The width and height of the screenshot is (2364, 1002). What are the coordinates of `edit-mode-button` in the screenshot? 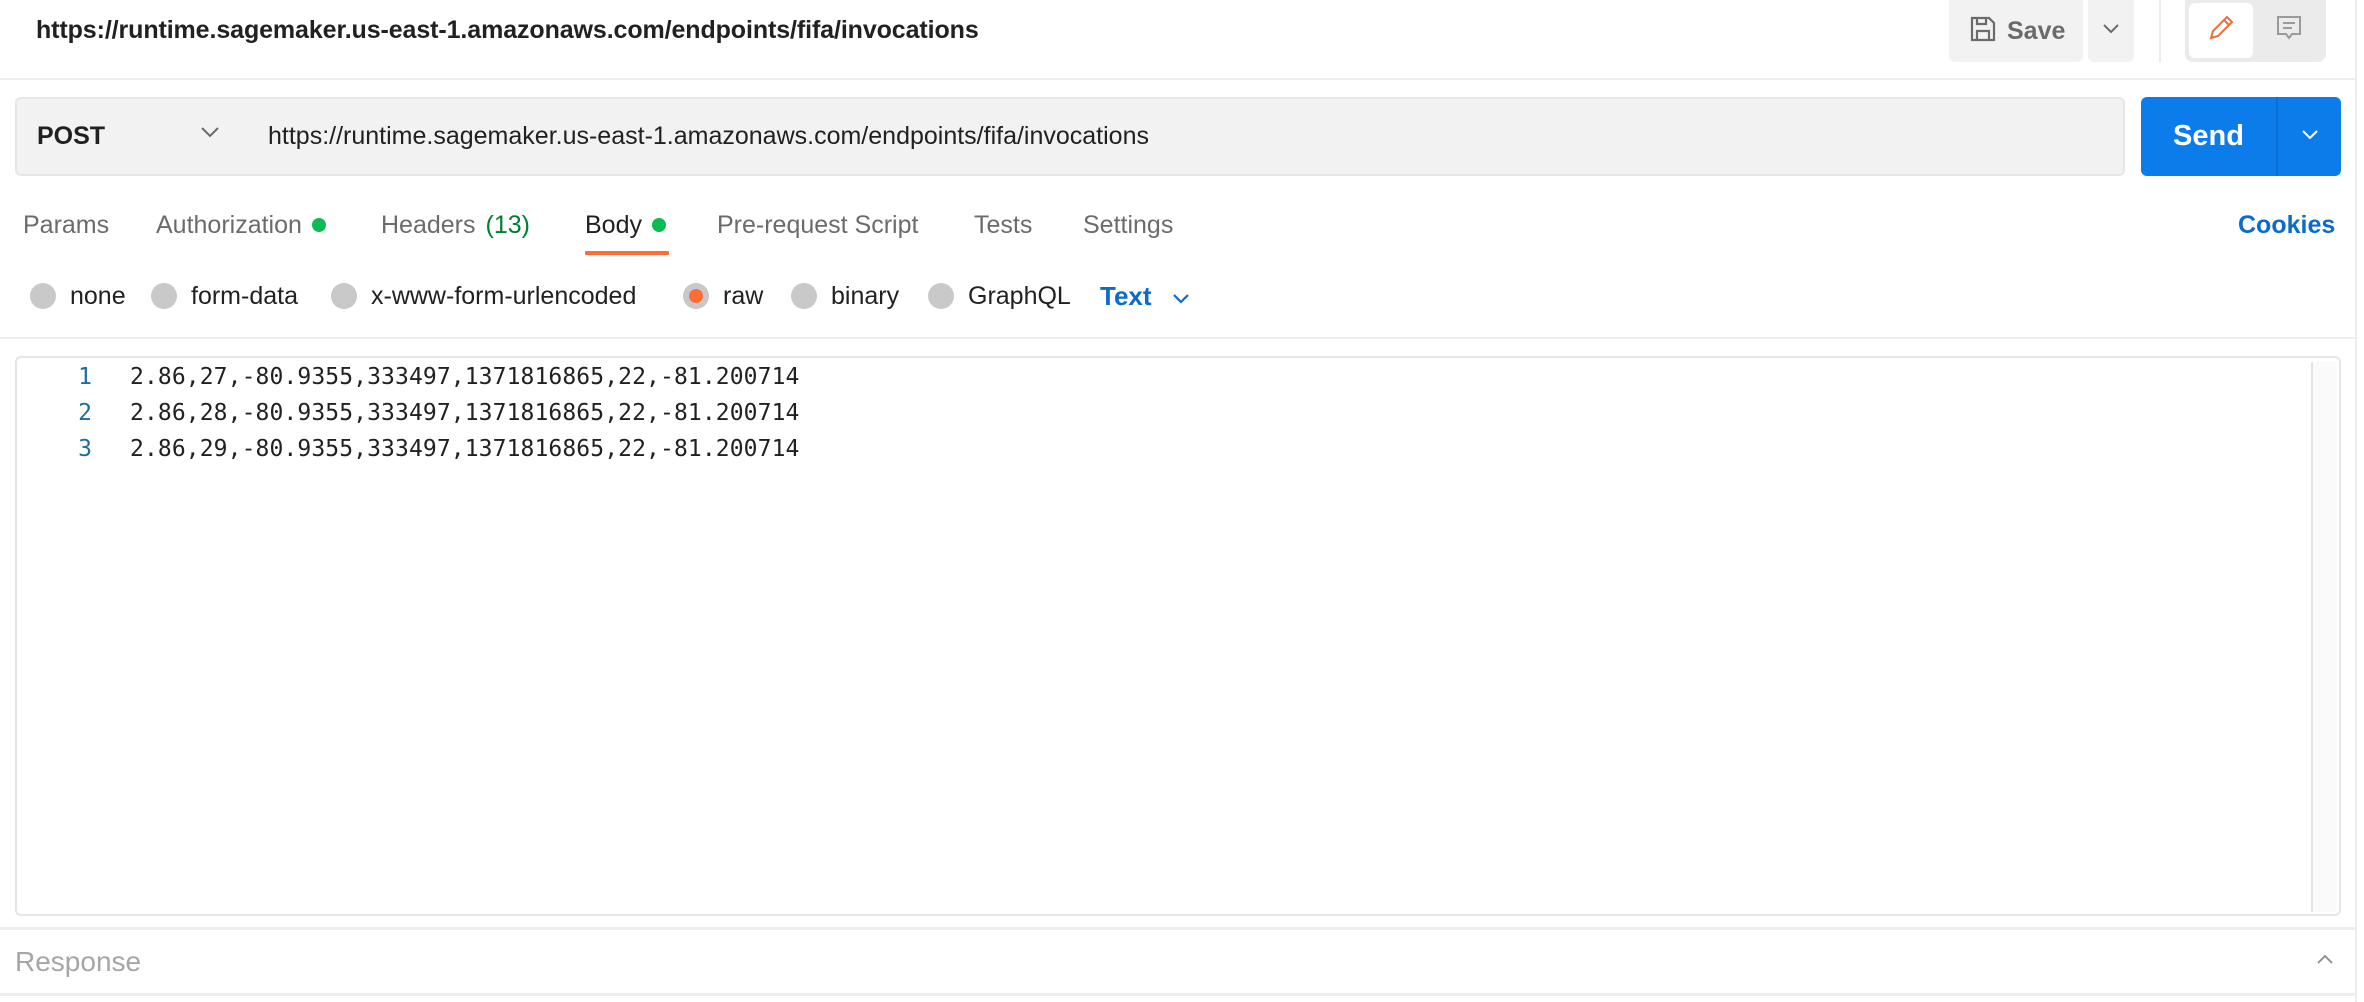 It's located at (2221, 30).